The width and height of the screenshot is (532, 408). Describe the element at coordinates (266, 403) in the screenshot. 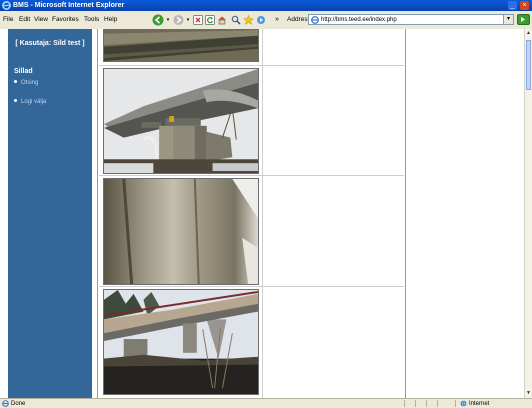

I see `status-bar: Done Internet` at that location.